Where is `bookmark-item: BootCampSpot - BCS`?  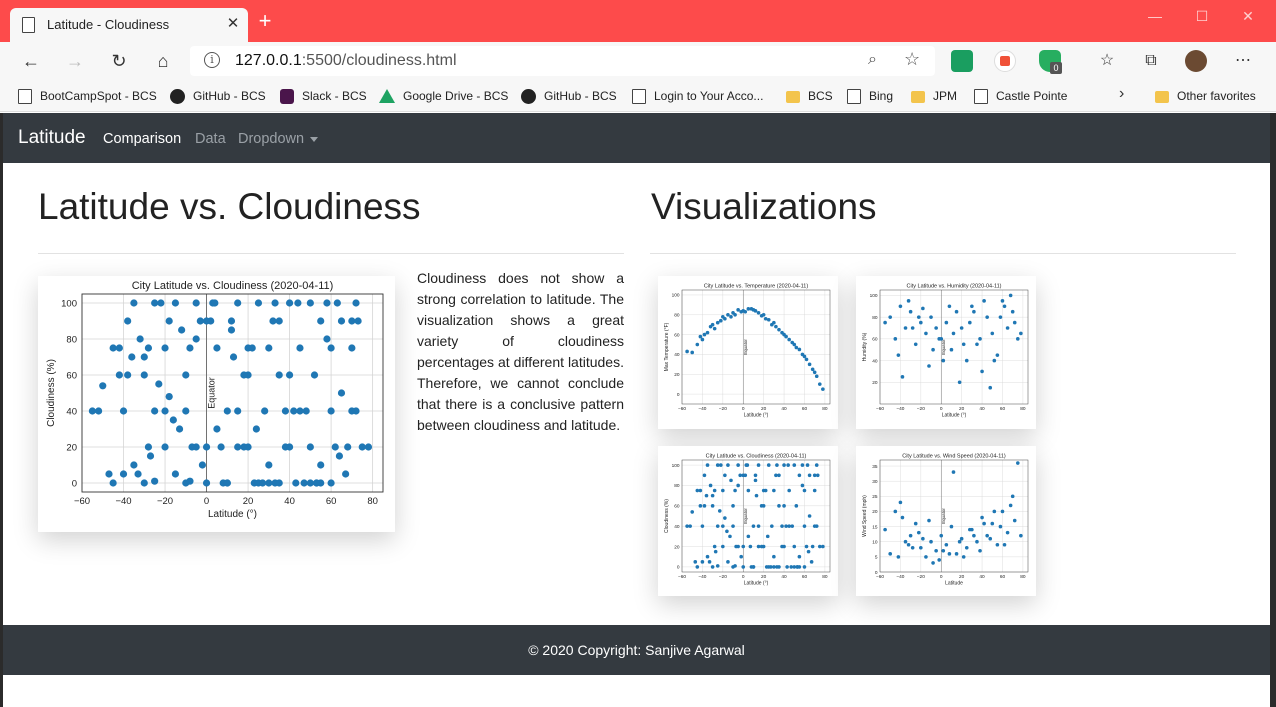
bookmark-item: BootCampSpot - BCS is located at coordinates (87, 96).